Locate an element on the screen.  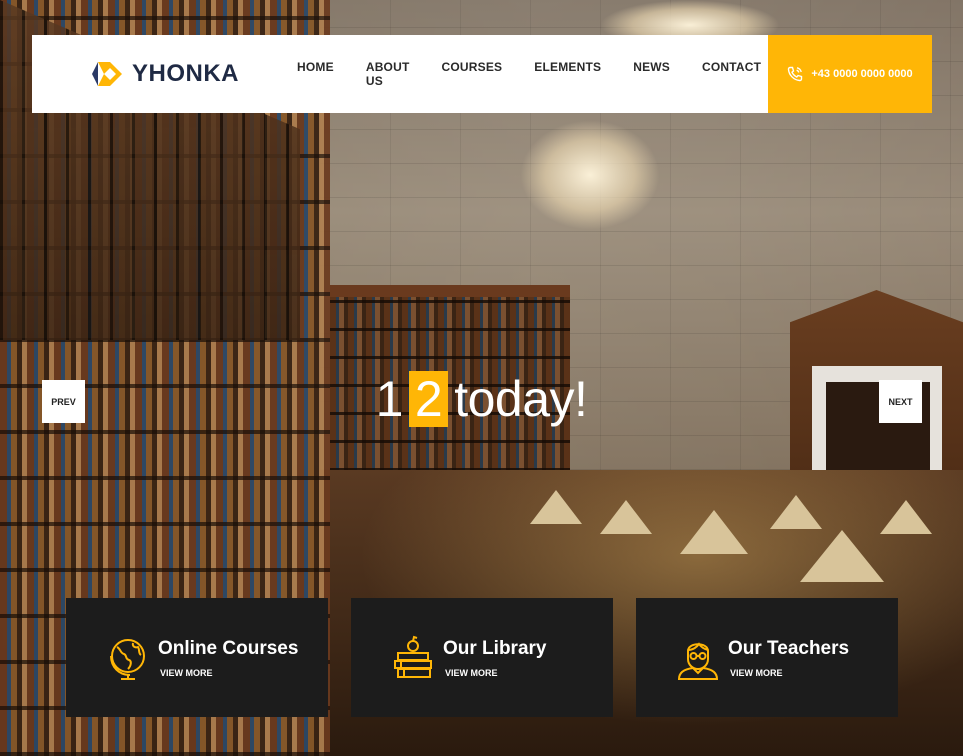
phone-number: +43 0000 0000 0000 is located at coordinates (862, 74).